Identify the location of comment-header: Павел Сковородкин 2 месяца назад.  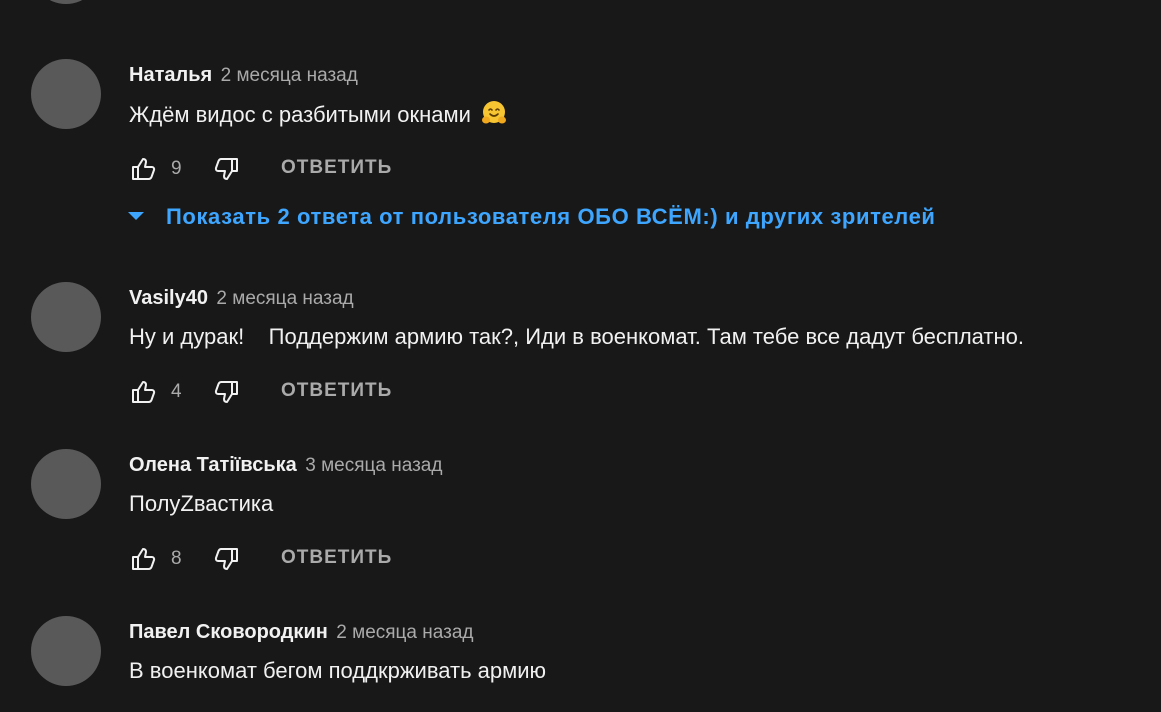
(301, 633).